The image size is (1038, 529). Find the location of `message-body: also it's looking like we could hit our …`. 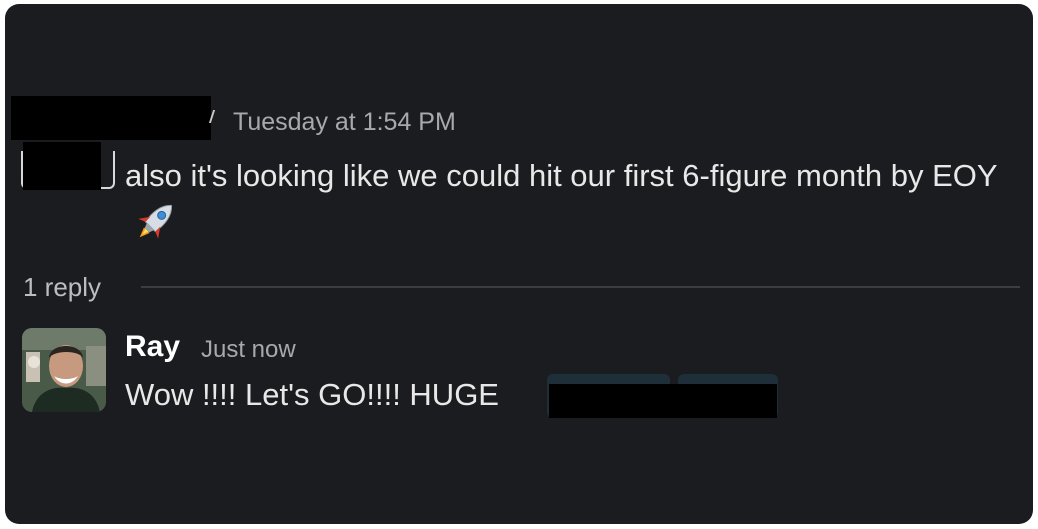

message-body: also it's looking like we could hit our … is located at coordinates (561, 175).